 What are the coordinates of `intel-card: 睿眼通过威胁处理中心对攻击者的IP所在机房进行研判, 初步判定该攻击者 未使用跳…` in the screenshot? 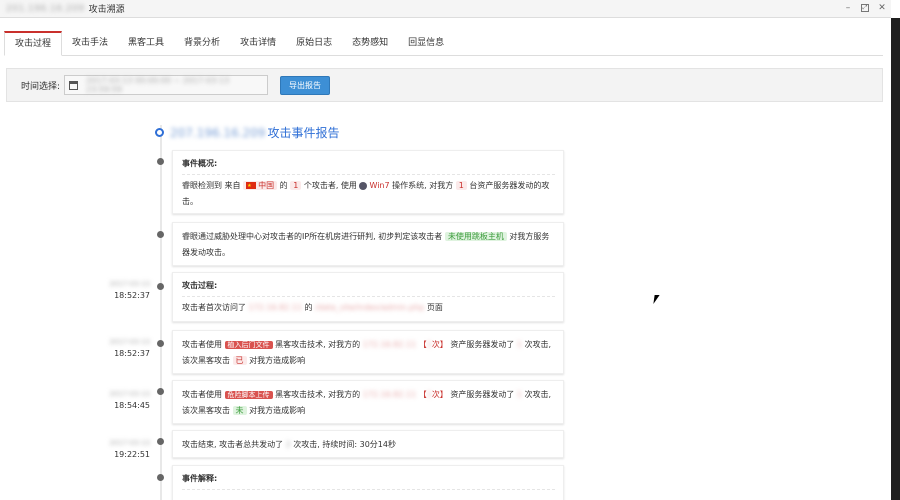 It's located at (368, 244).